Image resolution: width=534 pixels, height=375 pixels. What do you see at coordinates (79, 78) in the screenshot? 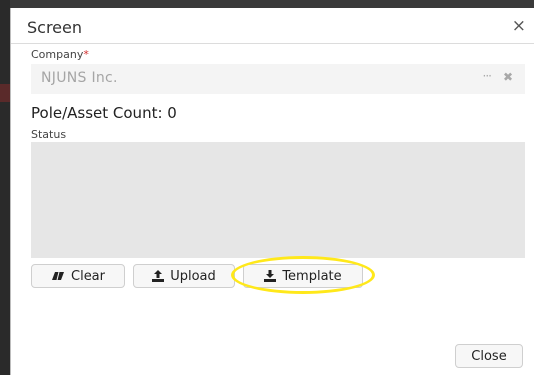
I see `company-value: NJUNS Inc.` at bounding box center [79, 78].